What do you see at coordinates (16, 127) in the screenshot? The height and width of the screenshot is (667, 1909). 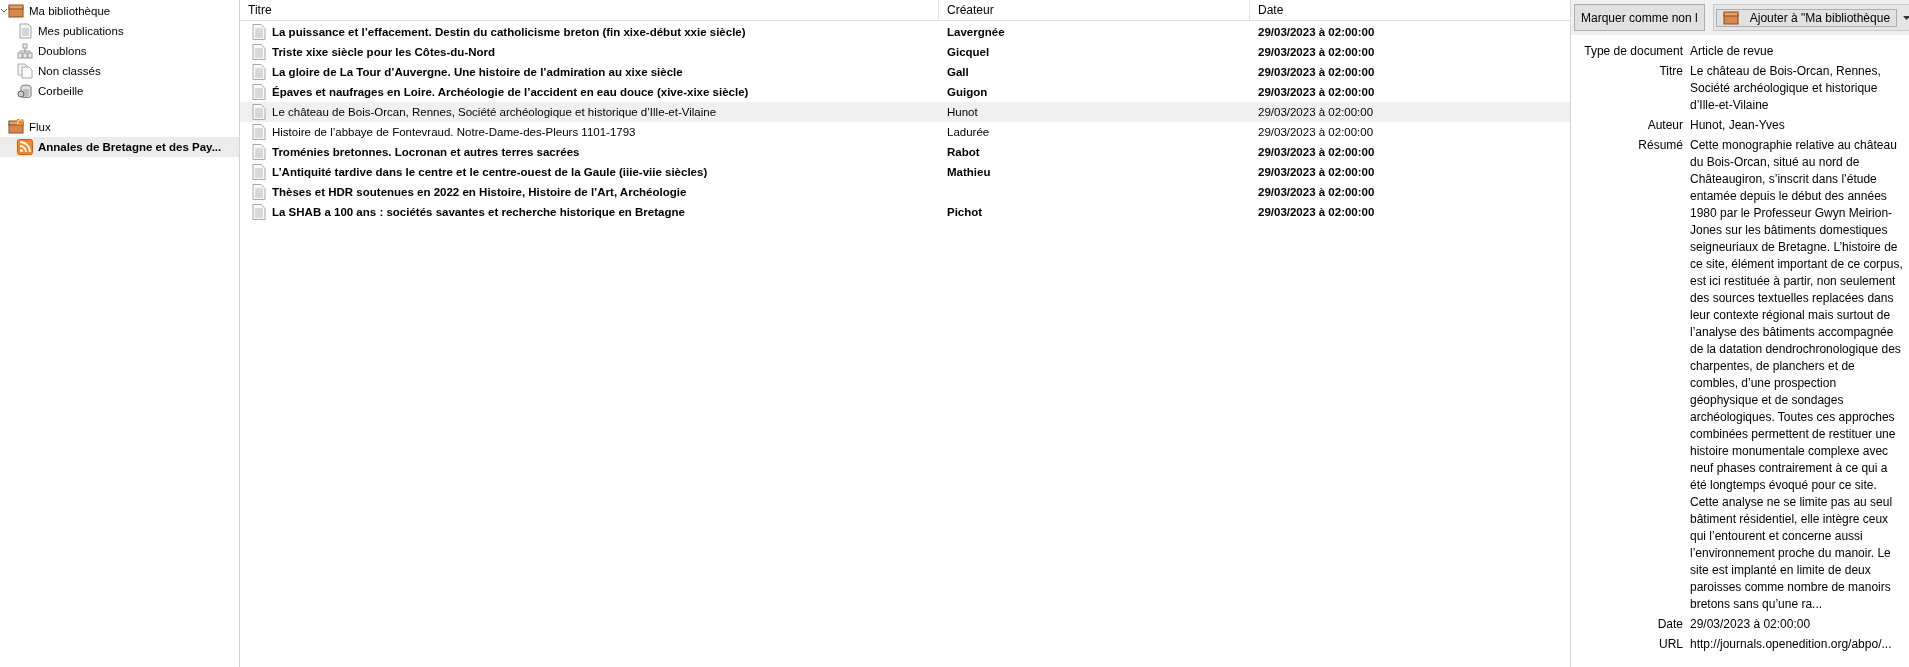 I see `box-feed-icon` at bounding box center [16, 127].